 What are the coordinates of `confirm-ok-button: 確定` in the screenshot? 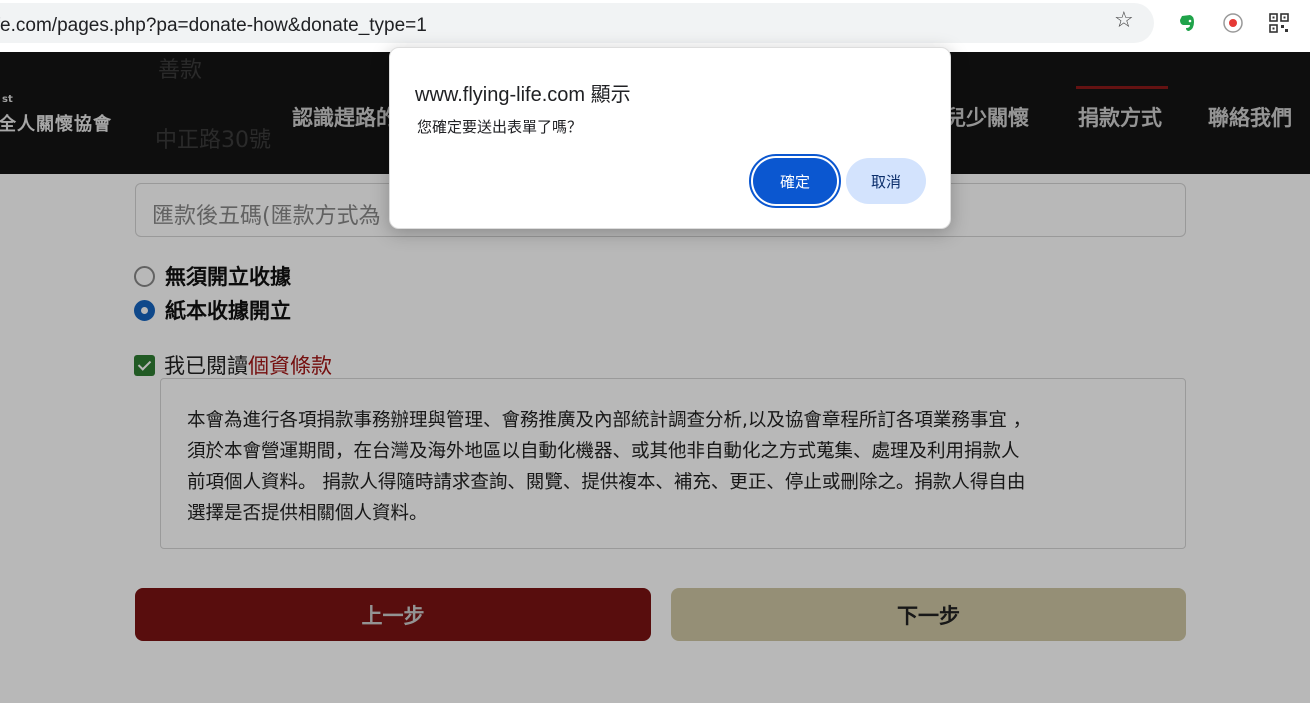 It's located at (795, 181).